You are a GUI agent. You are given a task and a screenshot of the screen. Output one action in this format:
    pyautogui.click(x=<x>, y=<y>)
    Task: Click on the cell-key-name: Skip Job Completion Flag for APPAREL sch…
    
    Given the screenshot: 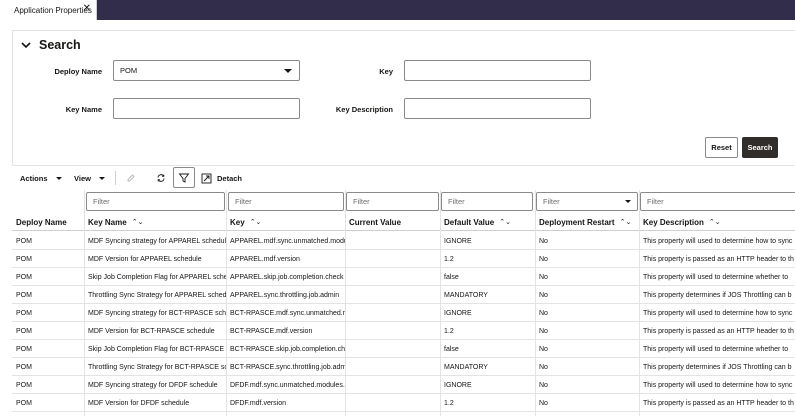 What is the action you would take?
    pyautogui.click(x=157, y=277)
    